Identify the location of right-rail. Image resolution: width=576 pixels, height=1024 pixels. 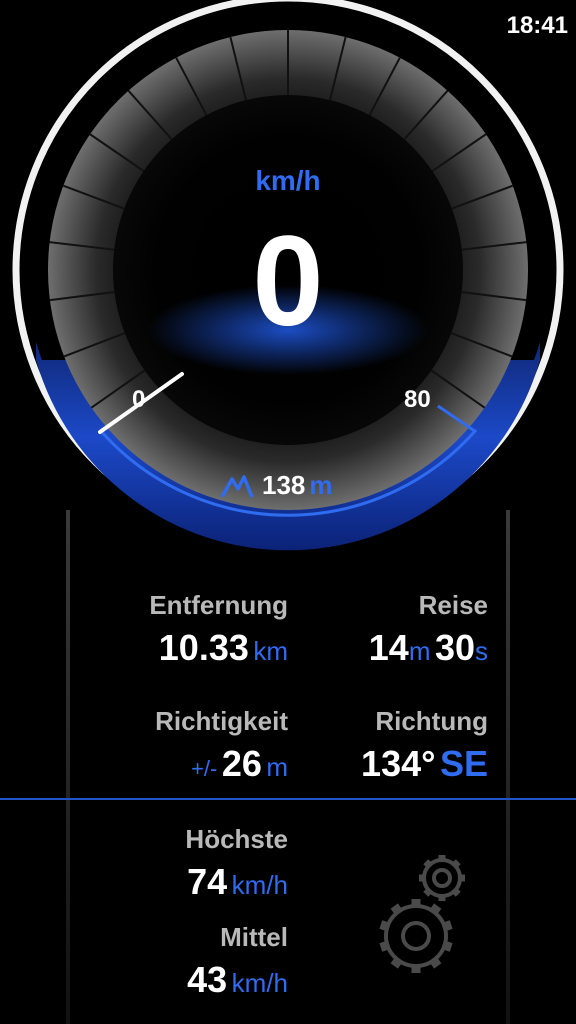
(508, 767).